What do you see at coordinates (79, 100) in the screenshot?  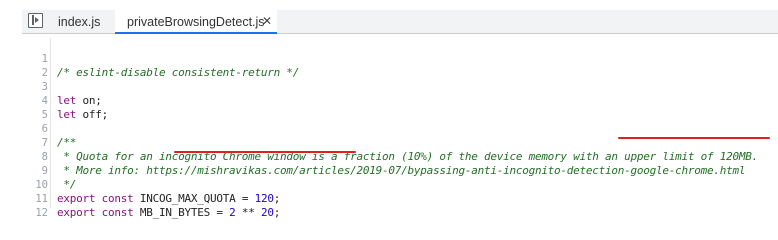 I see `code-text: let on;` at bounding box center [79, 100].